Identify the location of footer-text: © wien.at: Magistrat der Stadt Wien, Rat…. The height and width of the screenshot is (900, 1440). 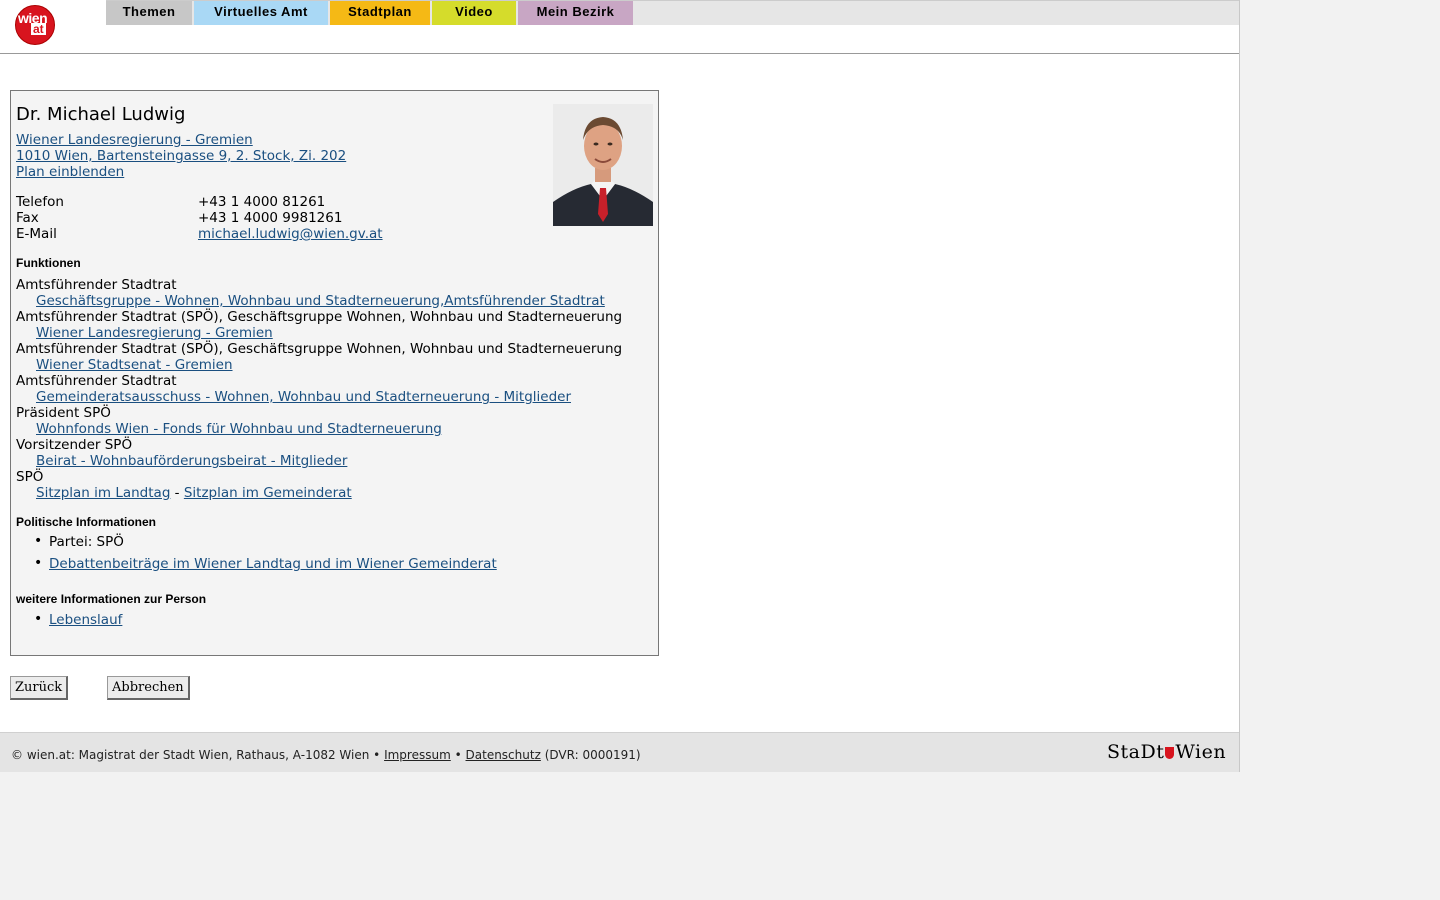
(326, 755).